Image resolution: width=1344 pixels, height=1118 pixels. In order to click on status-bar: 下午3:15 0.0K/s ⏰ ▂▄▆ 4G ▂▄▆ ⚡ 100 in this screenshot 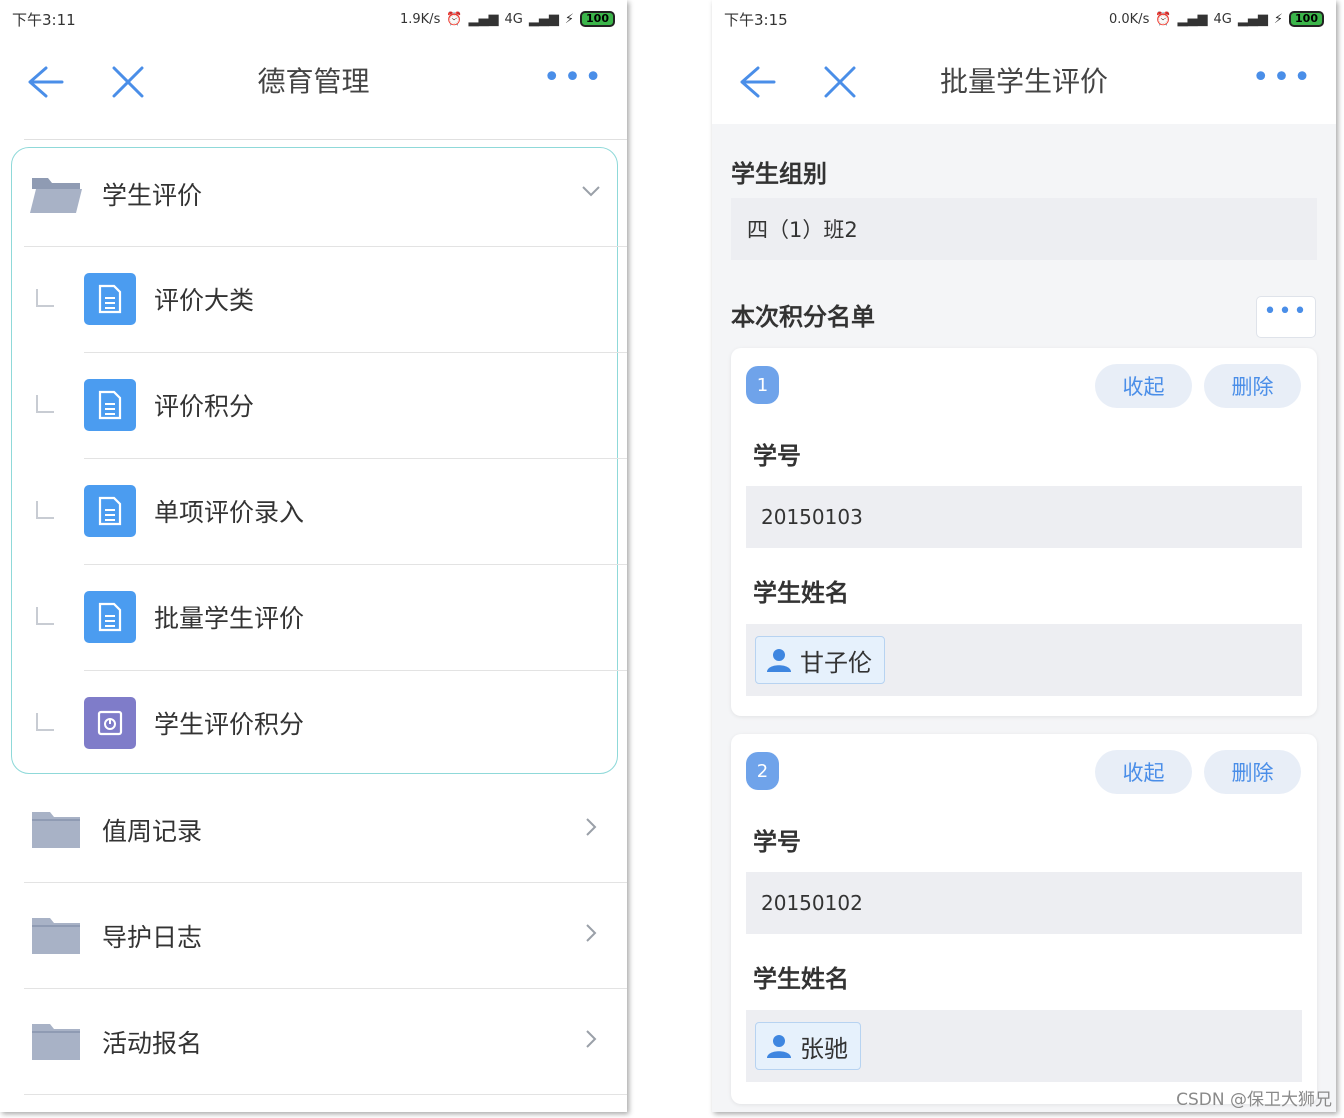, I will do `click(1024, 19)`.